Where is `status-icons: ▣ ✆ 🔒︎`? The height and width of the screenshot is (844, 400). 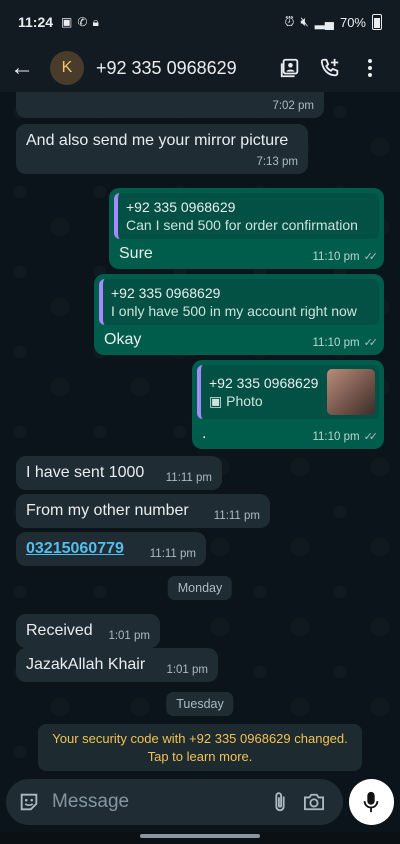
status-icons: ▣ ✆ 🔒︎ is located at coordinates (80, 22).